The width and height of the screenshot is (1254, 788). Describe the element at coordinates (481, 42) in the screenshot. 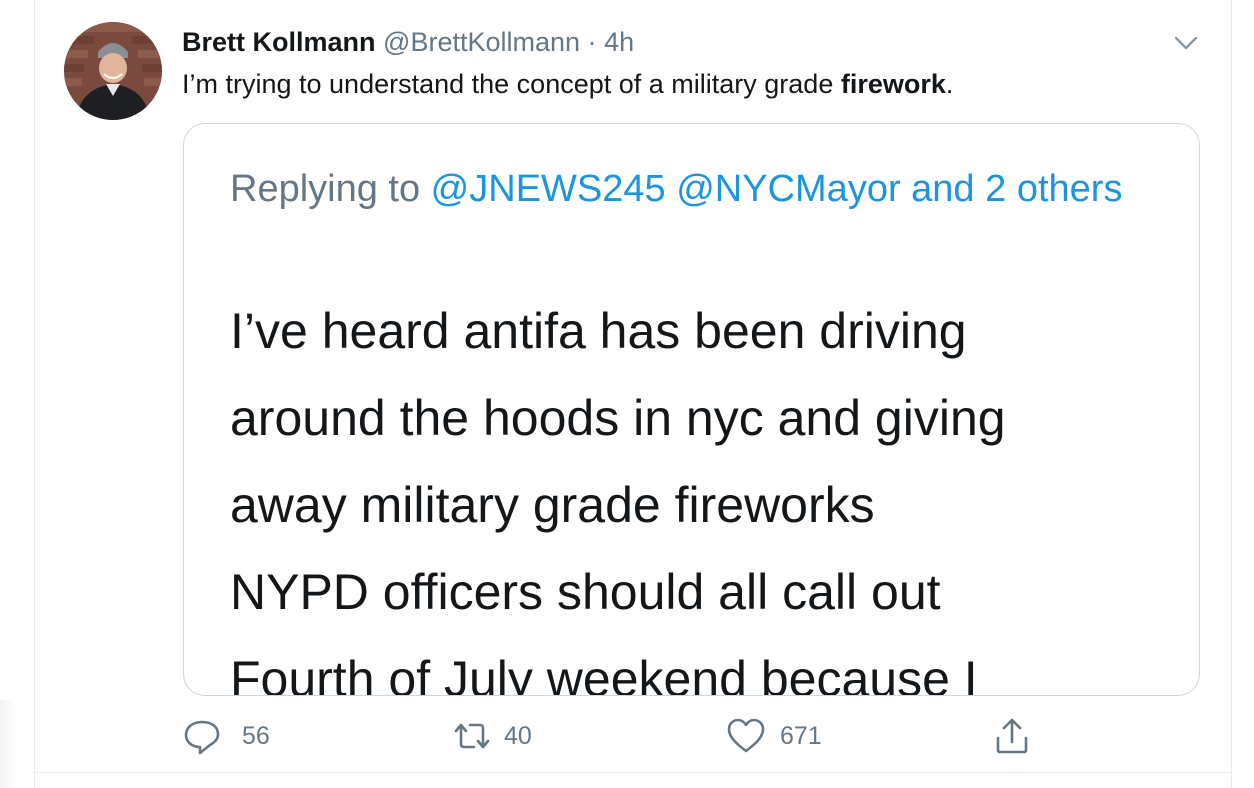

I see `author-handle: @BrettKollmann` at that location.